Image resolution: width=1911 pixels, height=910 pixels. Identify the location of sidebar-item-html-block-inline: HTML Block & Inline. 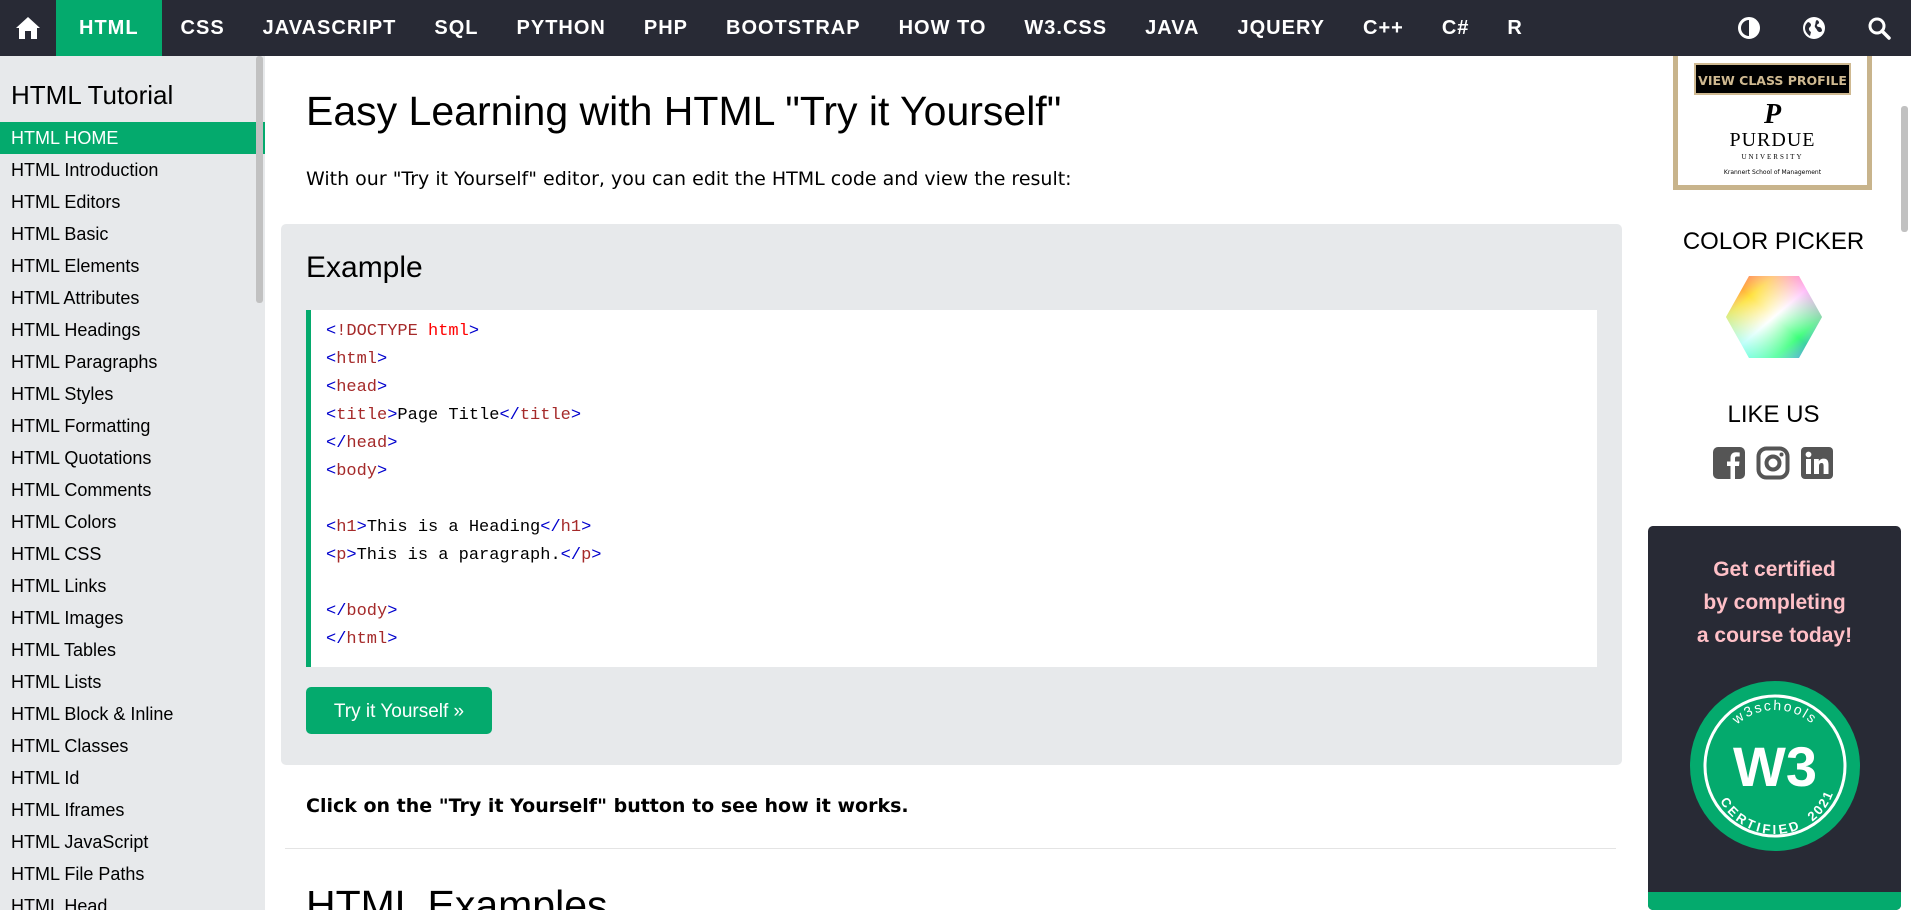
(132, 714).